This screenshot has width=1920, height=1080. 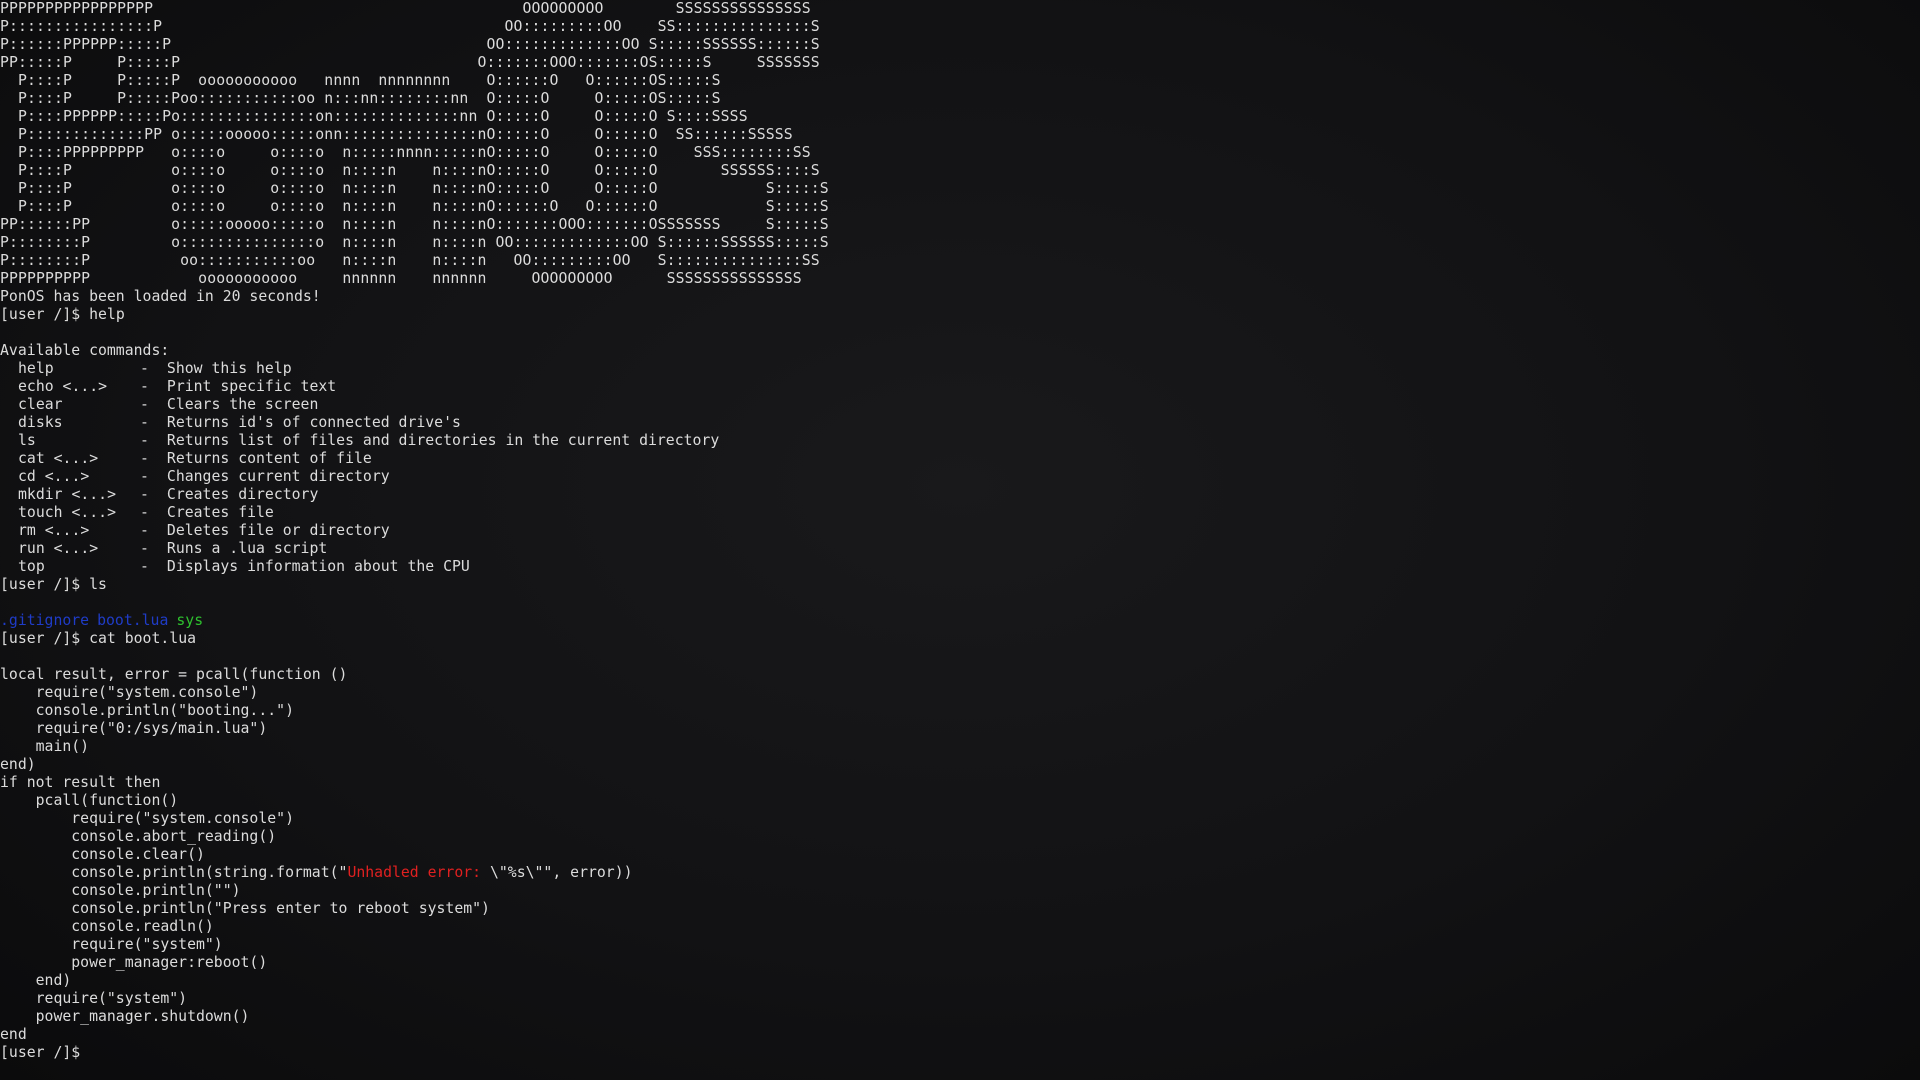 What do you see at coordinates (960, 369) in the screenshot?
I see `help-command-row: help - Show this help` at bounding box center [960, 369].